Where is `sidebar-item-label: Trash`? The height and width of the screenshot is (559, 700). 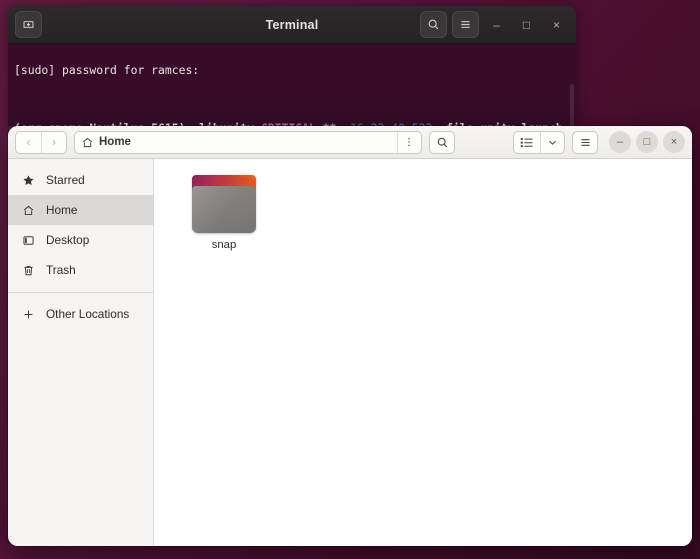 sidebar-item-label: Trash is located at coordinates (61, 270).